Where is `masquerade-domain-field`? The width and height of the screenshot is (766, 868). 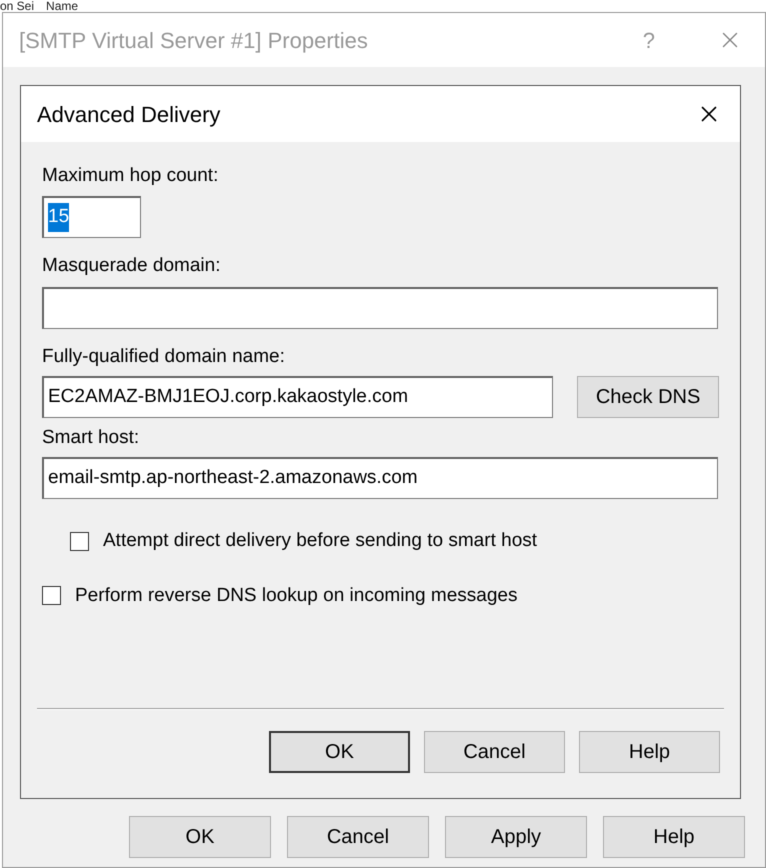 masquerade-domain-field is located at coordinates (380, 308).